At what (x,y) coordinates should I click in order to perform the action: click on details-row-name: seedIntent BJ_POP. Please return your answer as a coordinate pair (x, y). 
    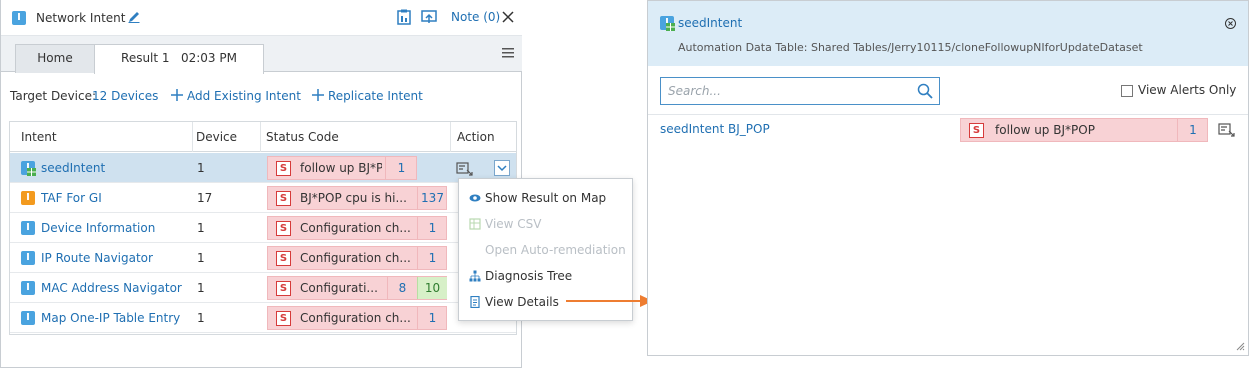
    Looking at the image, I should click on (715, 129).